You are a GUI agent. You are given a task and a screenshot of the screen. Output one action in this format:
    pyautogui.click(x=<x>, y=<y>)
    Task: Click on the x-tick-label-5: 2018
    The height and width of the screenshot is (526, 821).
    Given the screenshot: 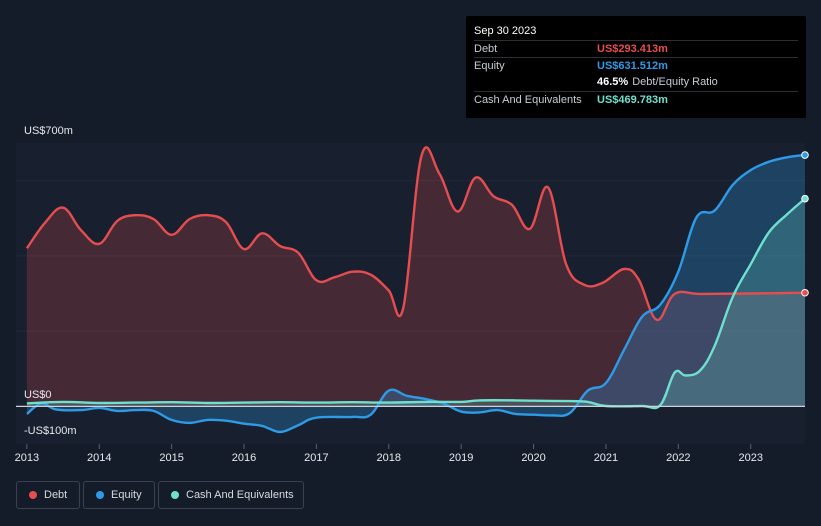 What is the action you would take?
    pyautogui.click(x=389, y=458)
    